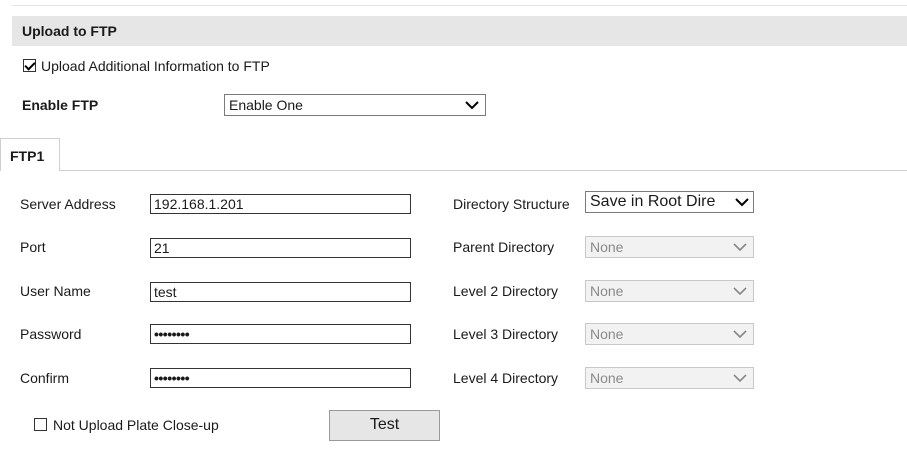 This screenshot has width=907, height=451. Describe the element at coordinates (45, 378) in the screenshot. I see `confirm-label: Confirm` at that location.